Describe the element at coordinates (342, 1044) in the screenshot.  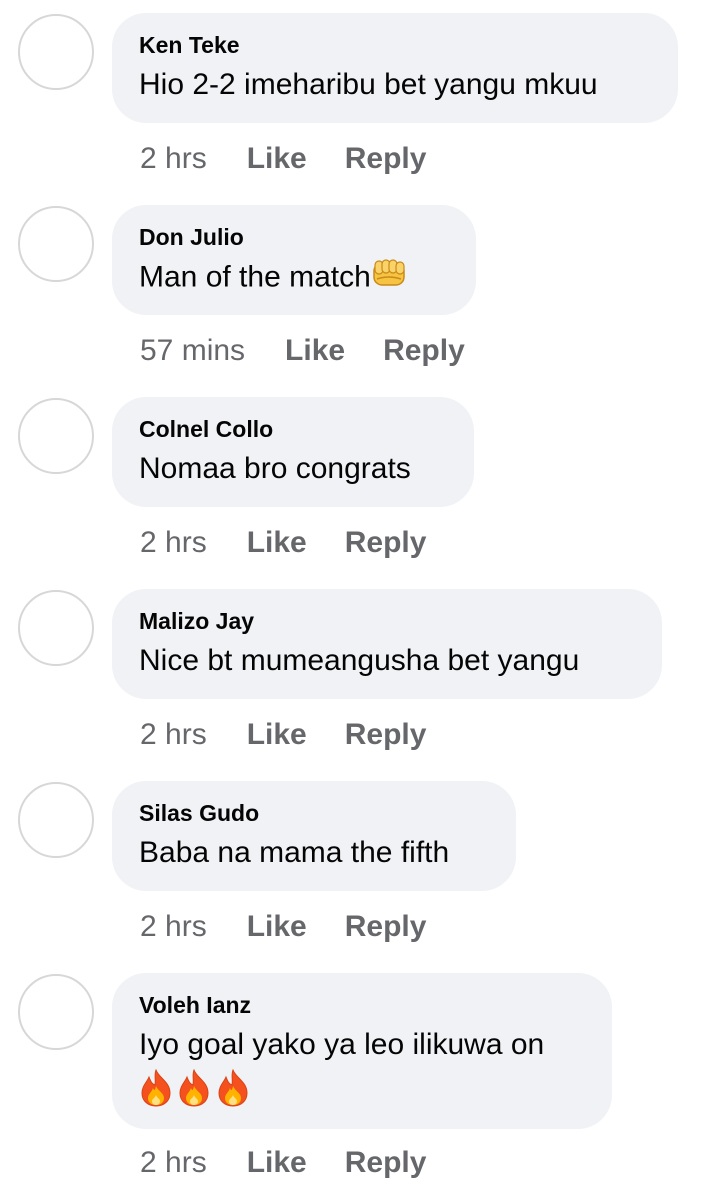
I see `comment-text: Iyo goal yako ya leo ilikuwa on` at that location.